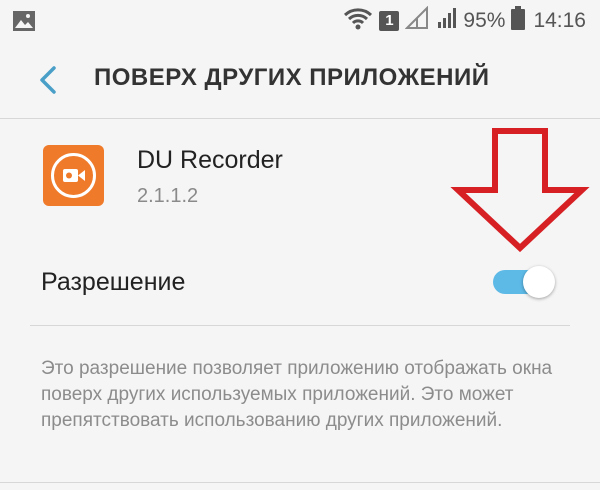  What do you see at coordinates (300, 325) in the screenshot?
I see `row-divider` at bounding box center [300, 325].